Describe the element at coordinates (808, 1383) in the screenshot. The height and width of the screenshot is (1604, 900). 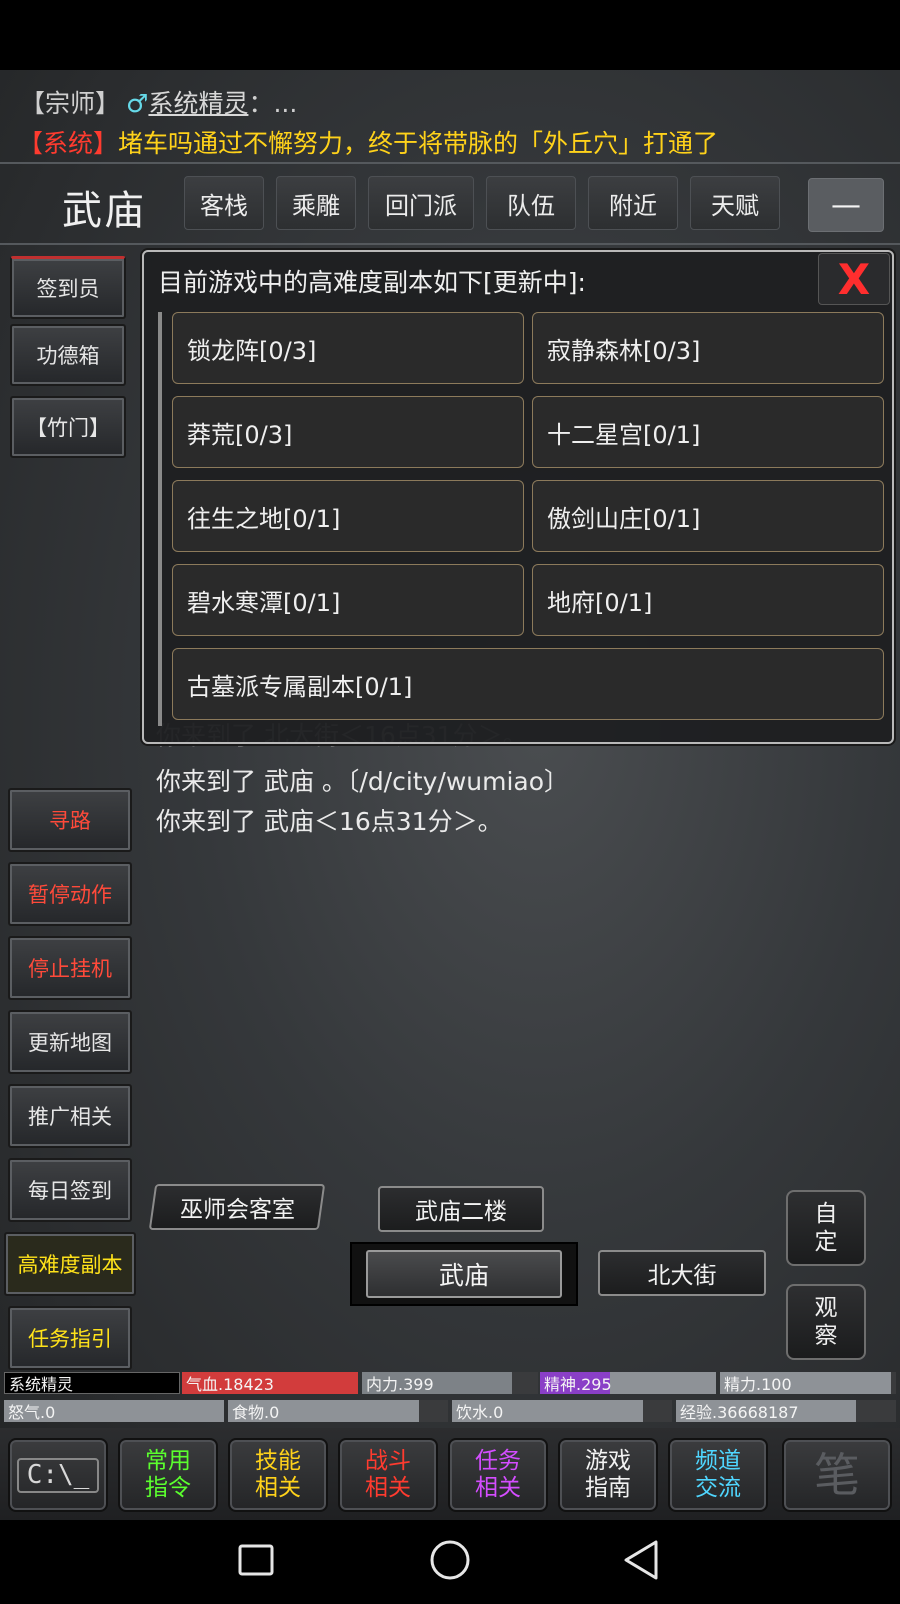
I see `jingli-bar: 精力.100` at that location.